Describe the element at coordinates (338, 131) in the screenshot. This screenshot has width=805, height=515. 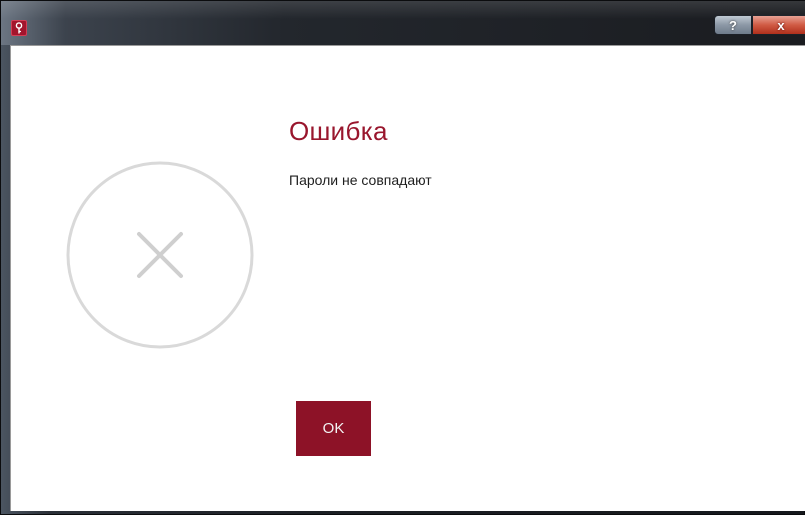
I see `dialog-title: Ошибка` at that location.